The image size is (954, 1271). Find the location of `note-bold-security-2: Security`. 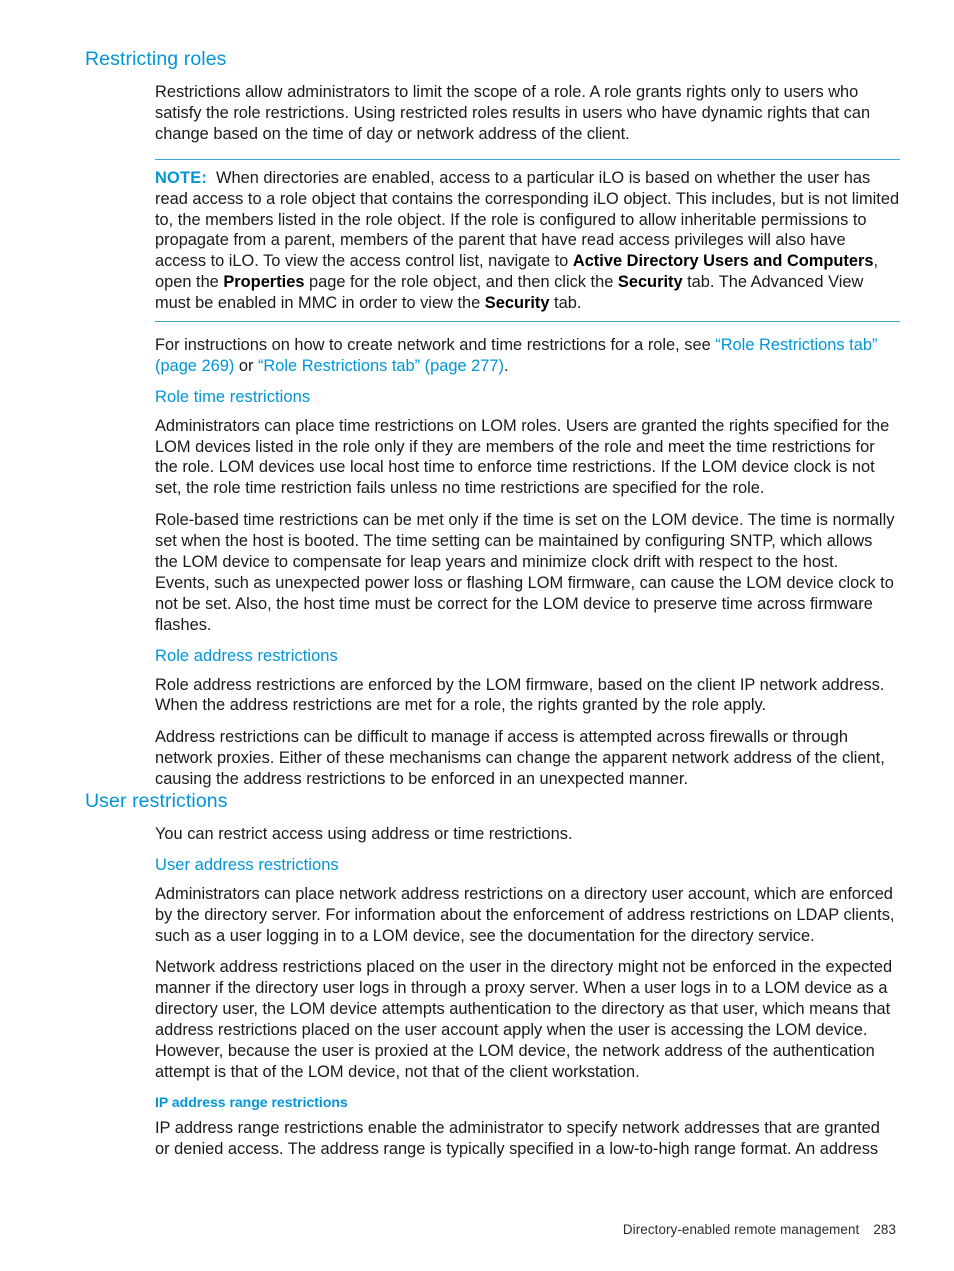

note-bold-security-2: Security is located at coordinates (517, 303).